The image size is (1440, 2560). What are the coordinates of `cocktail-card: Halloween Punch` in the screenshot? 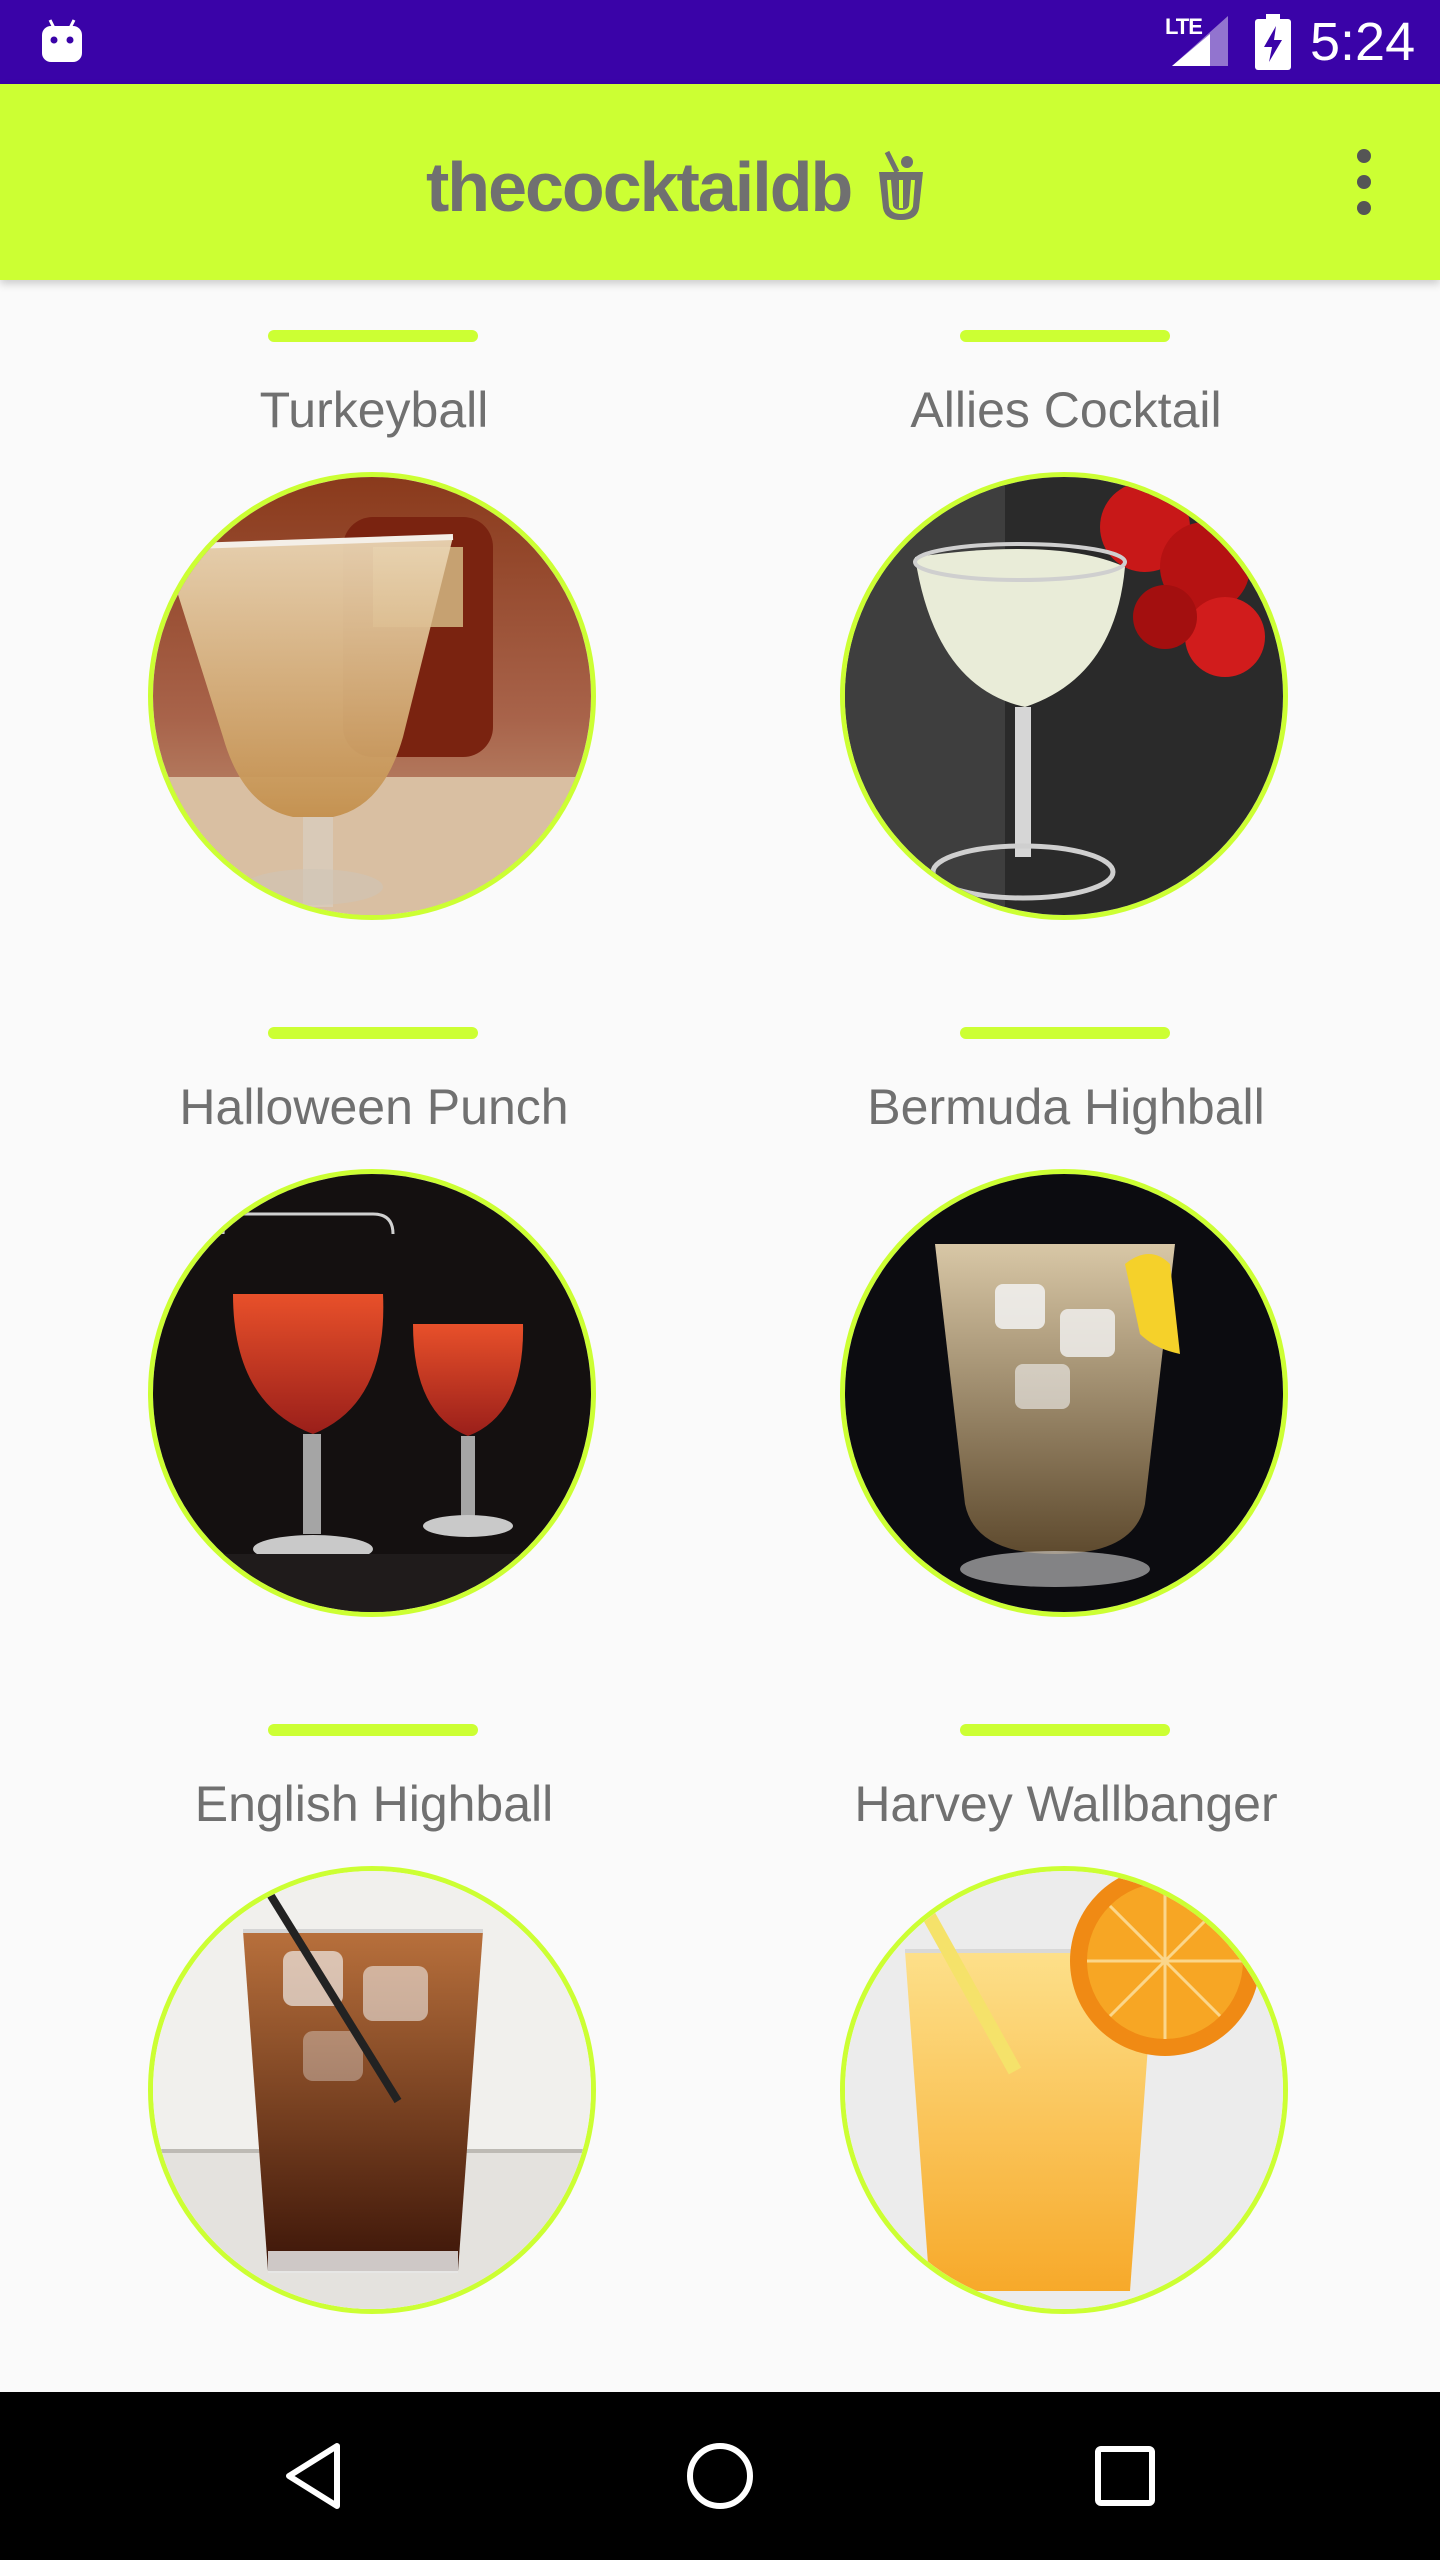 It's located at (360, 1325).